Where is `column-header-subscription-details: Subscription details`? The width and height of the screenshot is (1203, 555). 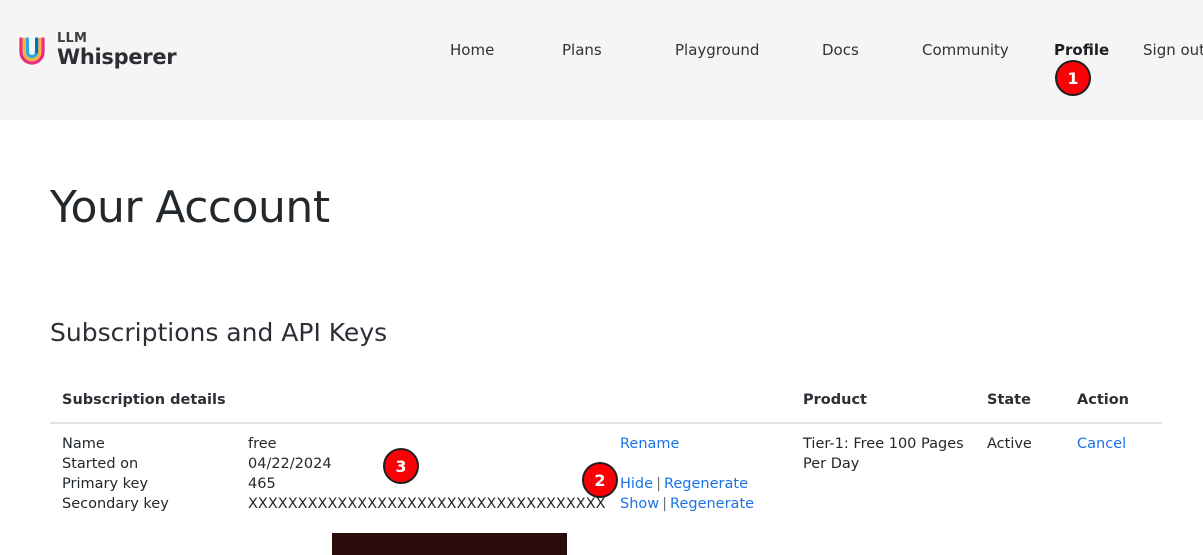 column-header-subscription-details: Subscription details is located at coordinates (420, 405).